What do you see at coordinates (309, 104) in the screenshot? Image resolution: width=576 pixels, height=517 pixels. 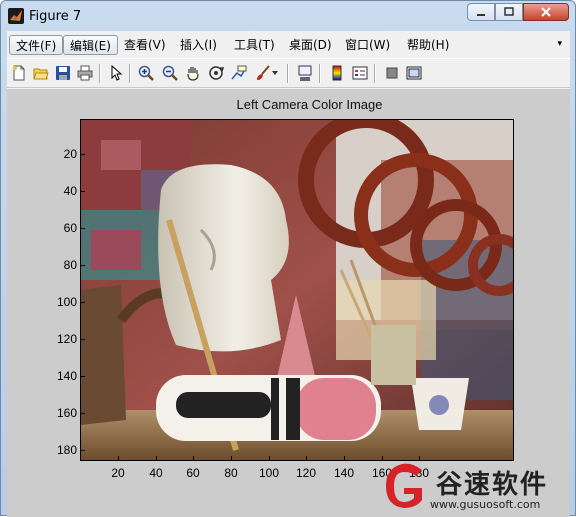 I see `plot-title: Left Camera Color Image` at bounding box center [309, 104].